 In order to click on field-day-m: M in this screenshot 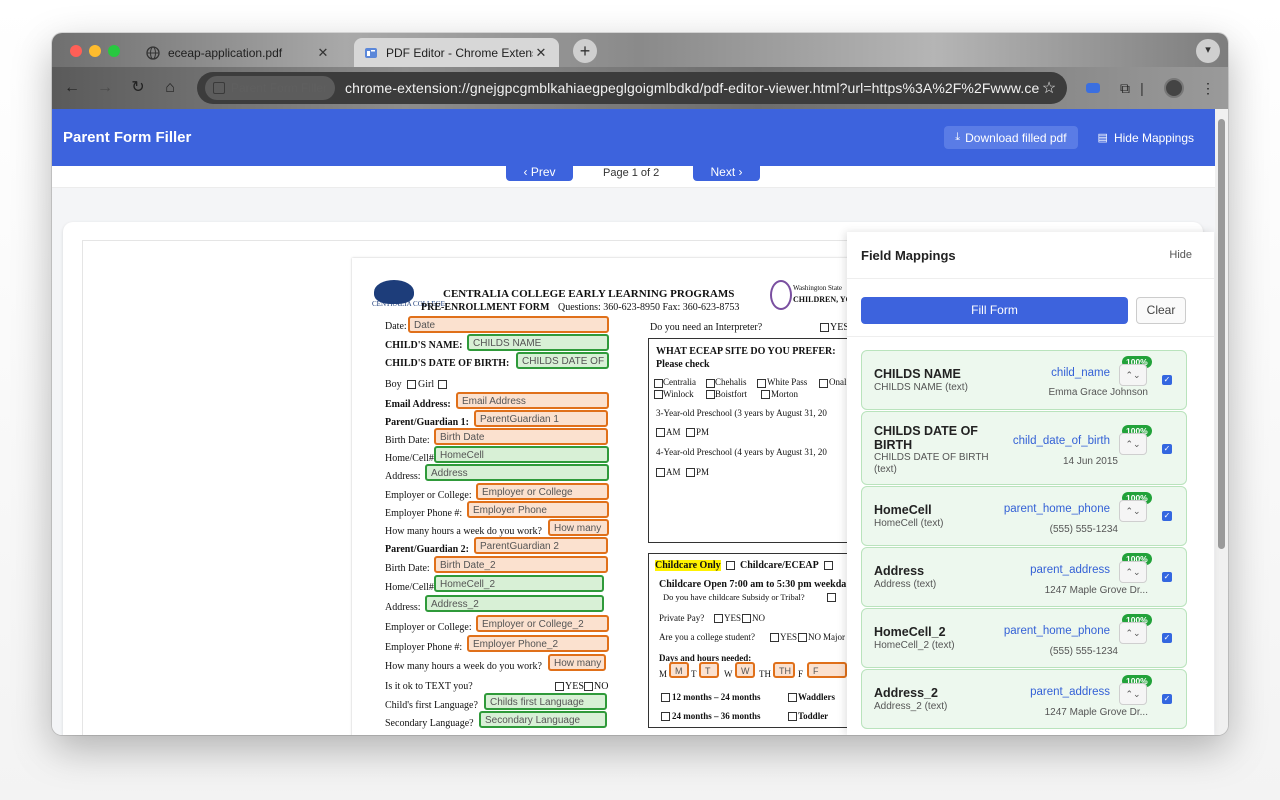, I will do `click(679, 670)`.